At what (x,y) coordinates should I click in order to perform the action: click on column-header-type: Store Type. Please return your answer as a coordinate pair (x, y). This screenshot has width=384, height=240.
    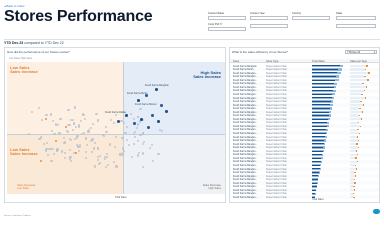
    Looking at the image, I should click on (272, 61).